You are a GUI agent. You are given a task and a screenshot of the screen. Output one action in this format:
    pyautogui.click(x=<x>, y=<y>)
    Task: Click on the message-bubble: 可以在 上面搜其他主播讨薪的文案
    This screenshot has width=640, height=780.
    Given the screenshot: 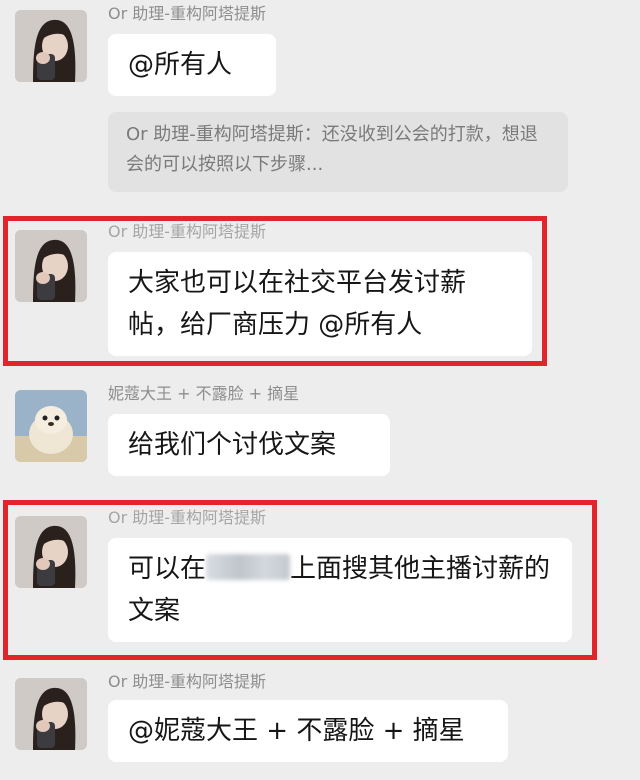 What is the action you would take?
    pyautogui.click(x=340, y=590)
    